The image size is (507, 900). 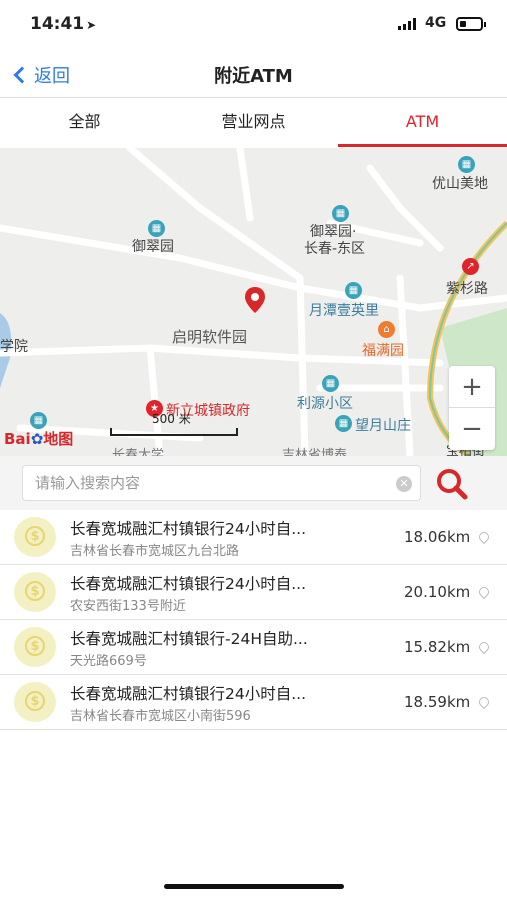 I want to click on poi-label: 长春-东区, so click(x=335, y=249).